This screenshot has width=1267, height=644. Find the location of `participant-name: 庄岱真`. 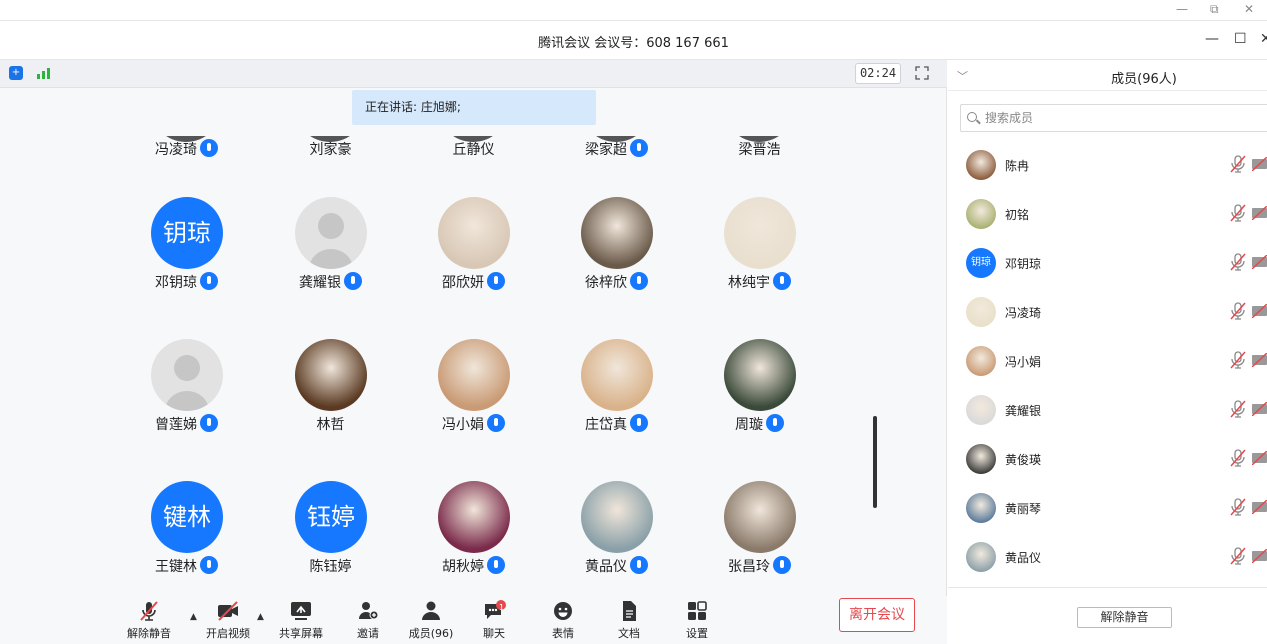

participant-name: 庄岱真 is located at coordinates (606, 425).